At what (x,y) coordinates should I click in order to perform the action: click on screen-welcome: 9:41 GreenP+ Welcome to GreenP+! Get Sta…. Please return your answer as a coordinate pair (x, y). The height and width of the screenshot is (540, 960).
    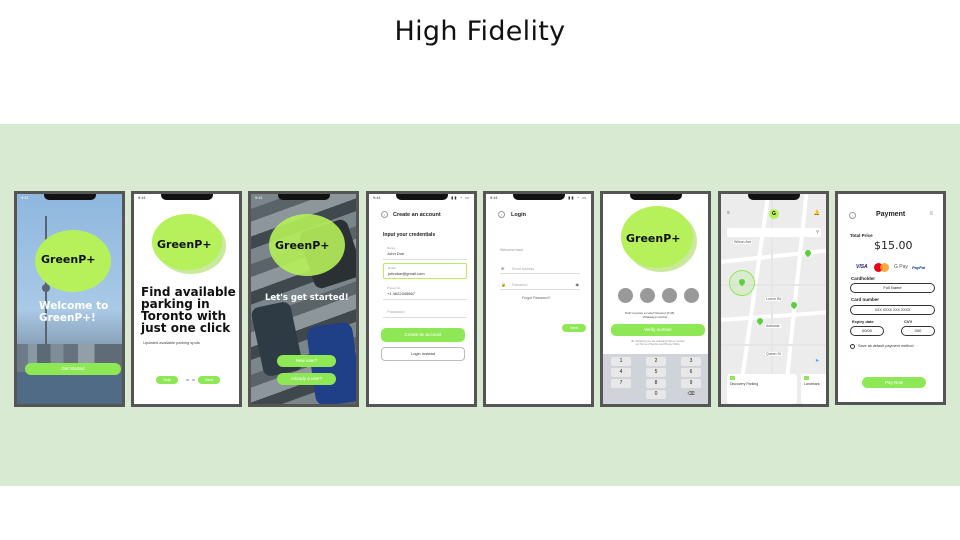
    Looking at the image, I should click on (69, 299).